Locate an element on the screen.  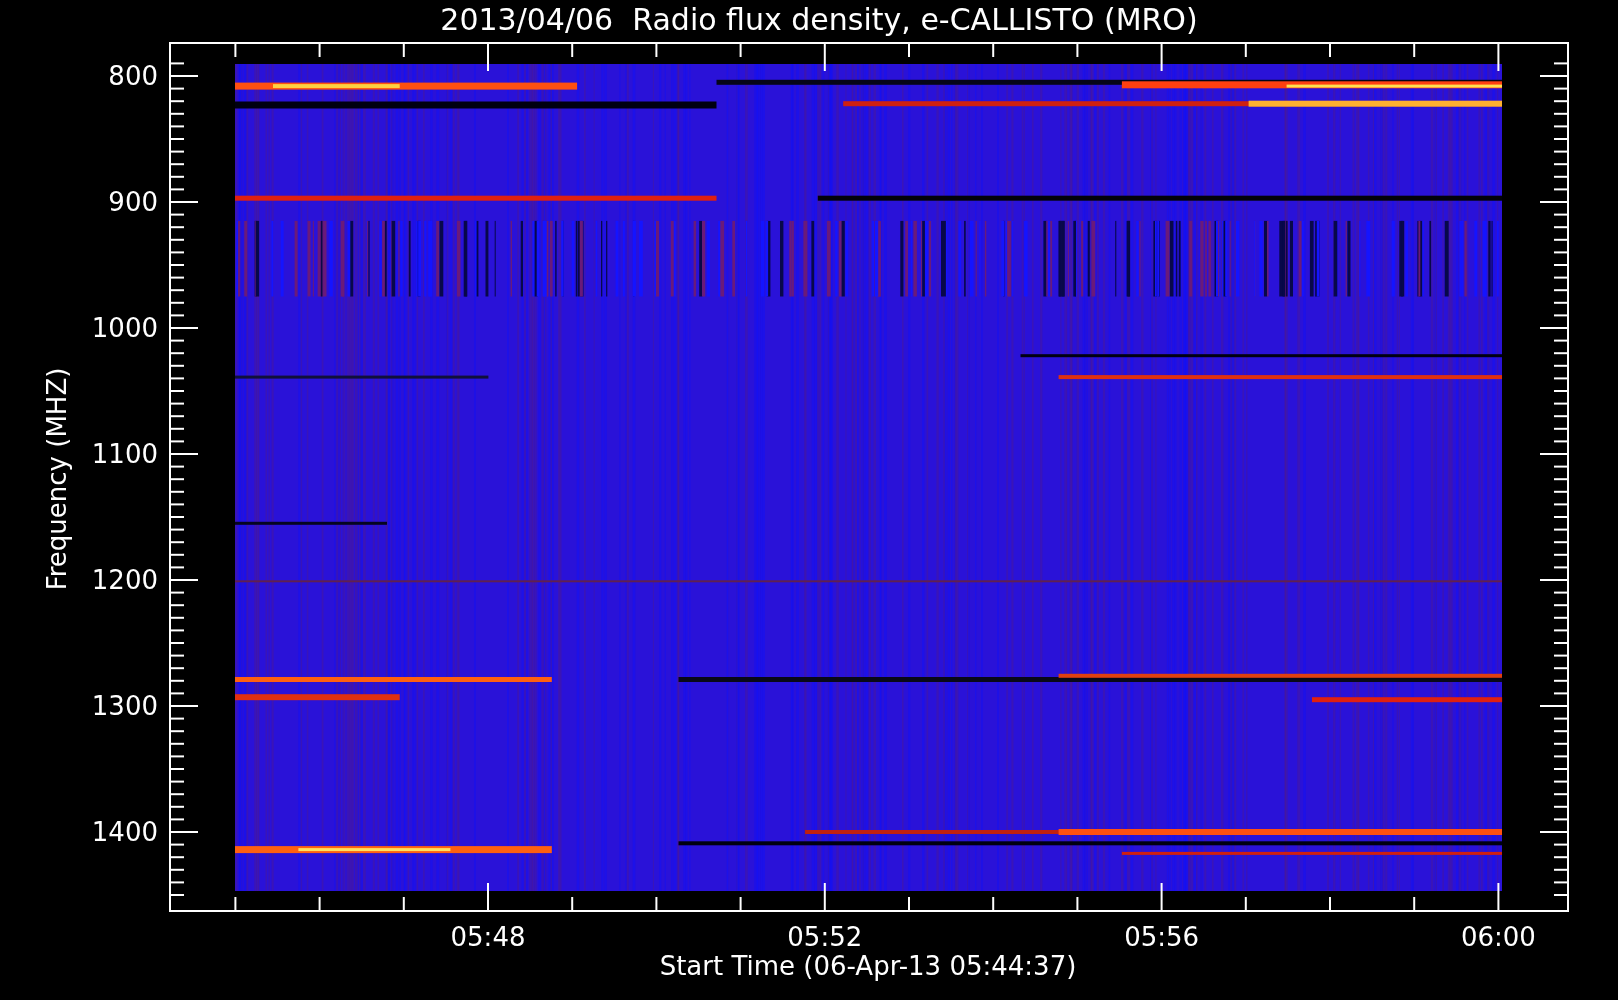
tick-label: 06:00 is located at coordinates (1498, 937).